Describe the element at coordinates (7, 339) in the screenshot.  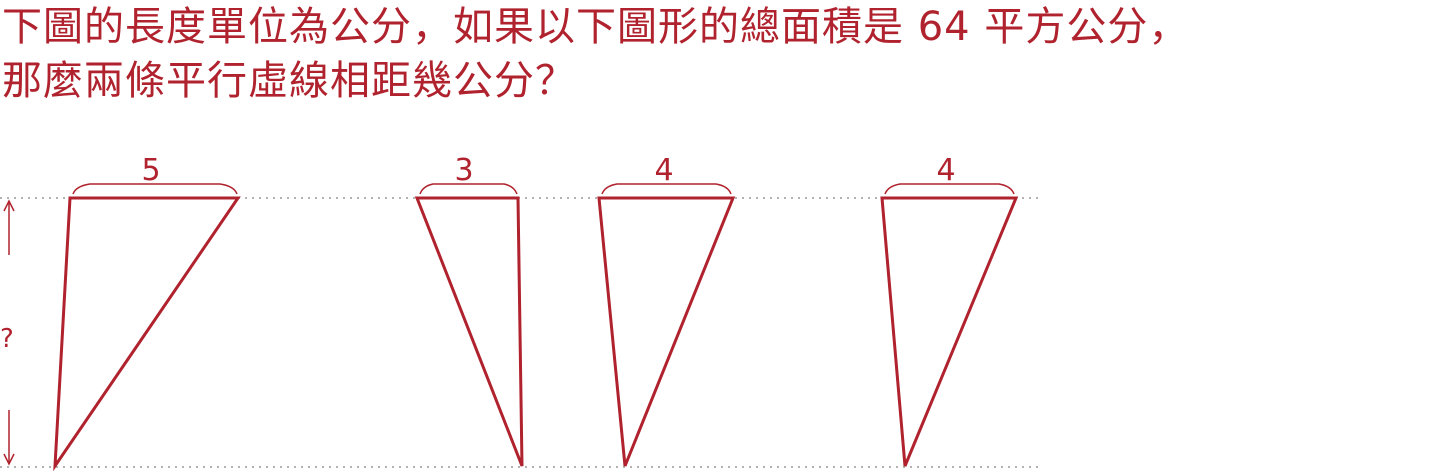
I see `height-label: ?` at that location.